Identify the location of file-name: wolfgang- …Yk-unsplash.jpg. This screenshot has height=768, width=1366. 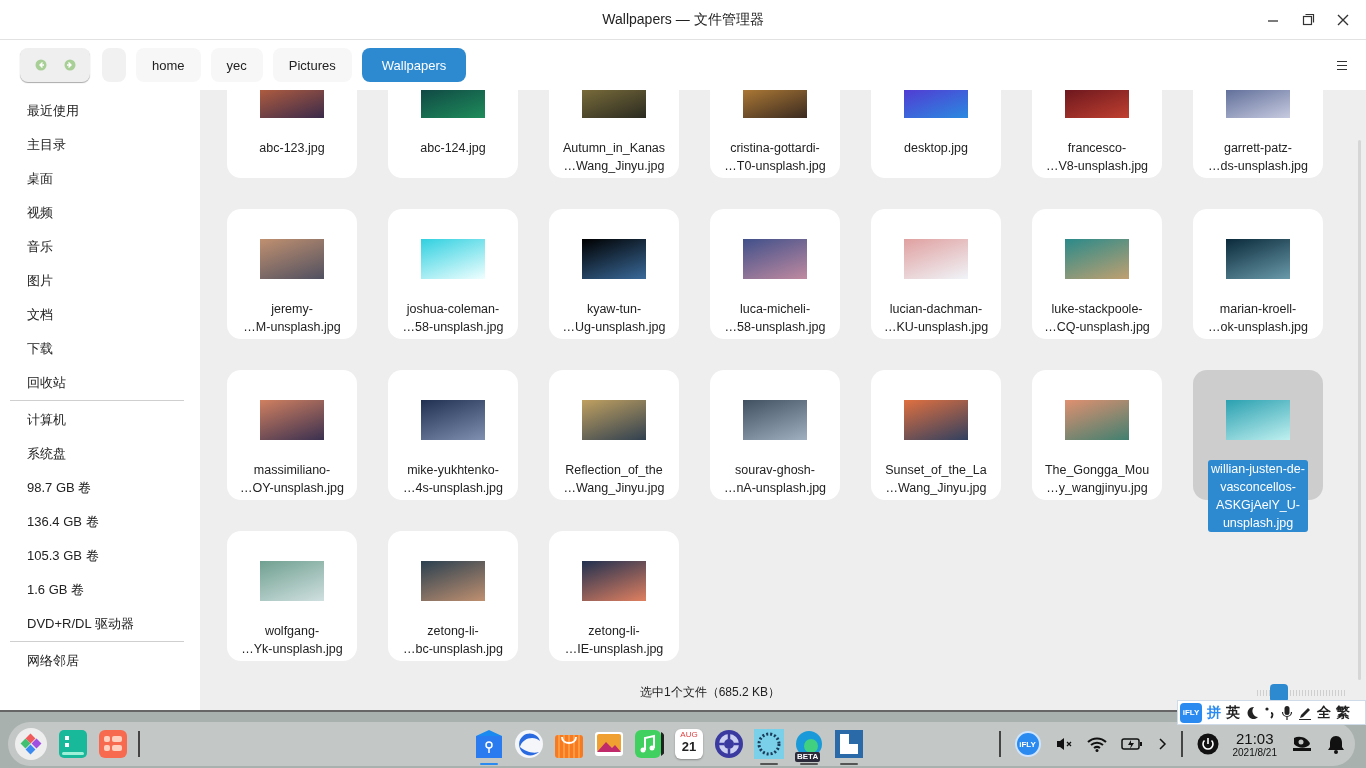
(292, 640).